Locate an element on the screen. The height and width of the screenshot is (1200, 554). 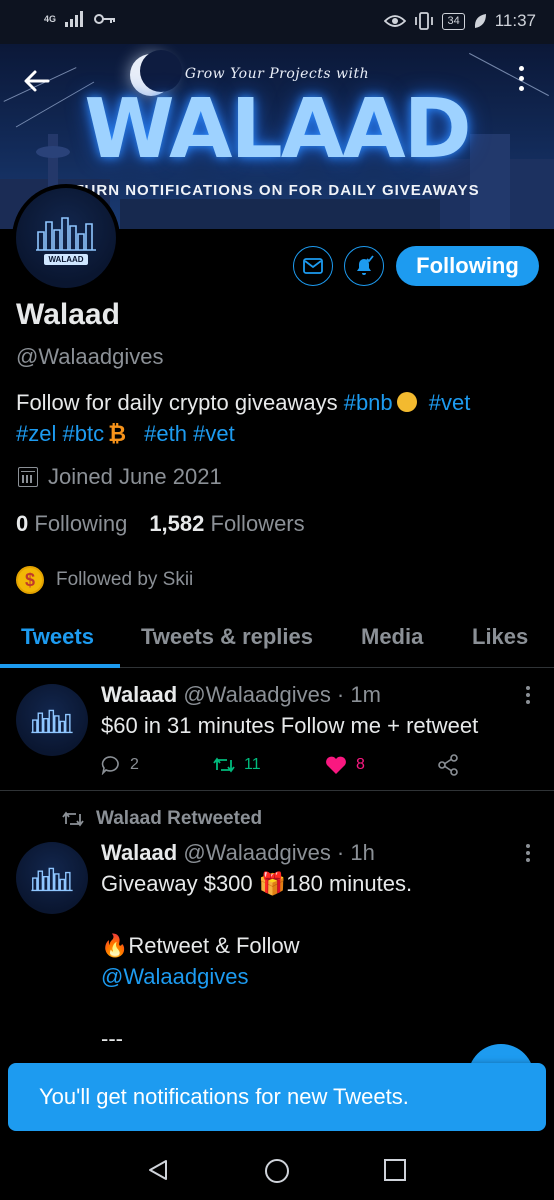
system-navigation-bar is located at coordinates (277, 1170).